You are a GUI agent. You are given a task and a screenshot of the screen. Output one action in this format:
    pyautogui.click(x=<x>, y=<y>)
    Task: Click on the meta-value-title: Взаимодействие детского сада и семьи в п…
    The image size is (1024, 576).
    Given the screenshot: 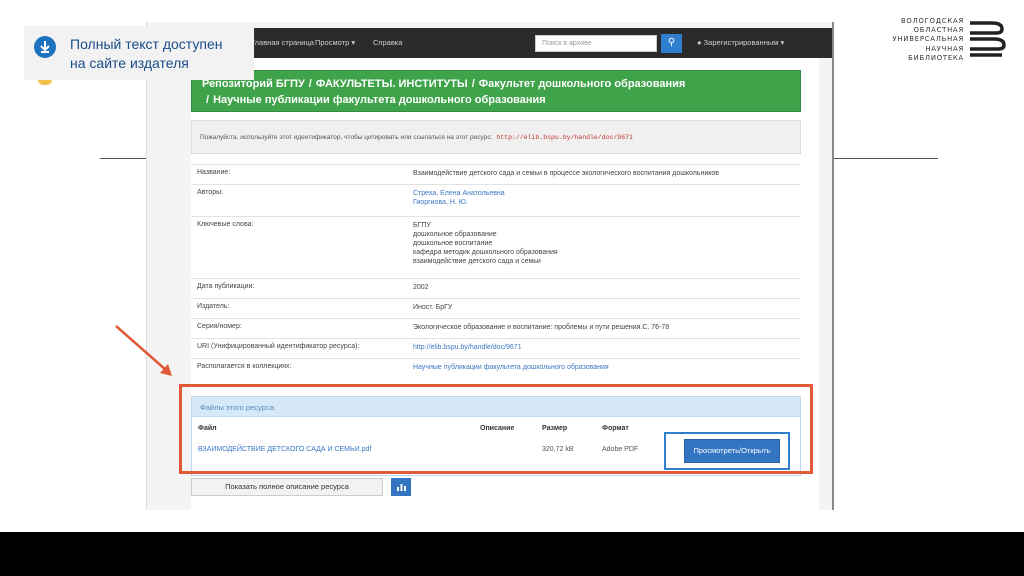 What is the action you would take?
    pyautogui.click(x=566, y=173)
    